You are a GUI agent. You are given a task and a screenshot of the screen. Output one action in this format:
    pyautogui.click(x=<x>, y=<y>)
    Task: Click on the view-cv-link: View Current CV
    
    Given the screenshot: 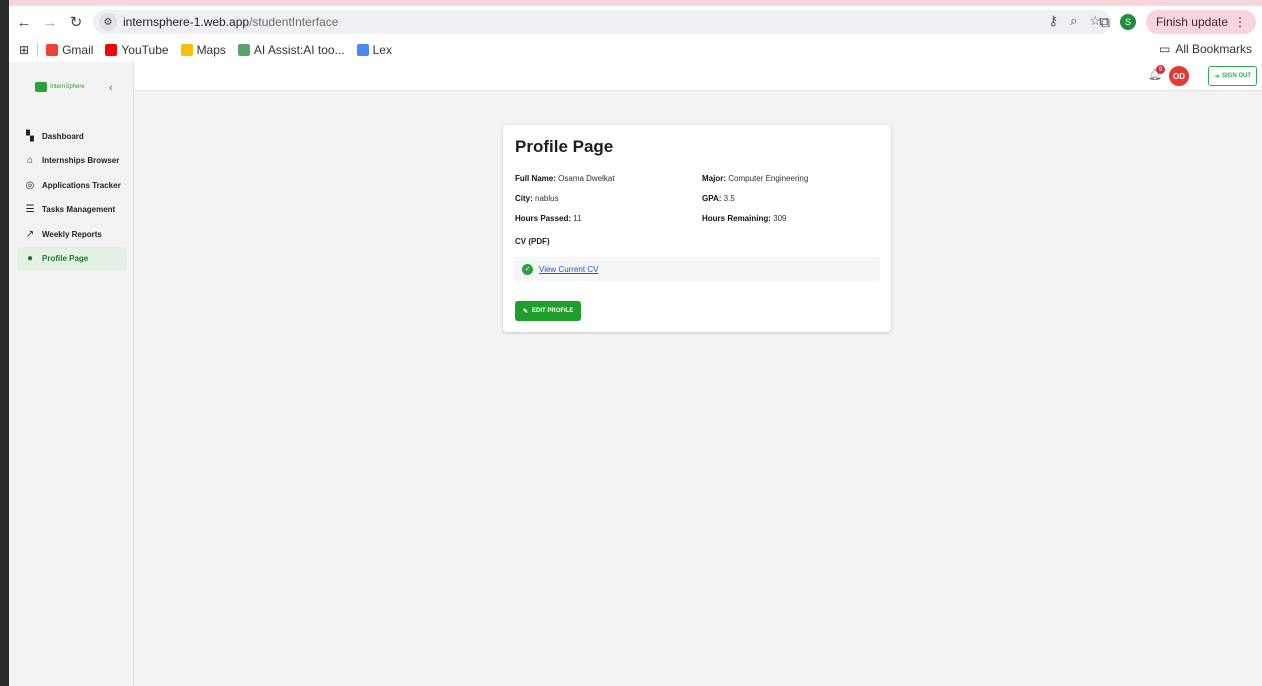 What is the action you would take?
    pyautogui.click(x=568, y=269)
    